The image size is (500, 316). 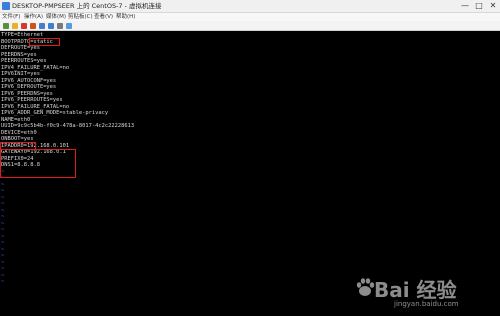 I want to click on menu-media: 媒体(M), so click(x=56, y=17).